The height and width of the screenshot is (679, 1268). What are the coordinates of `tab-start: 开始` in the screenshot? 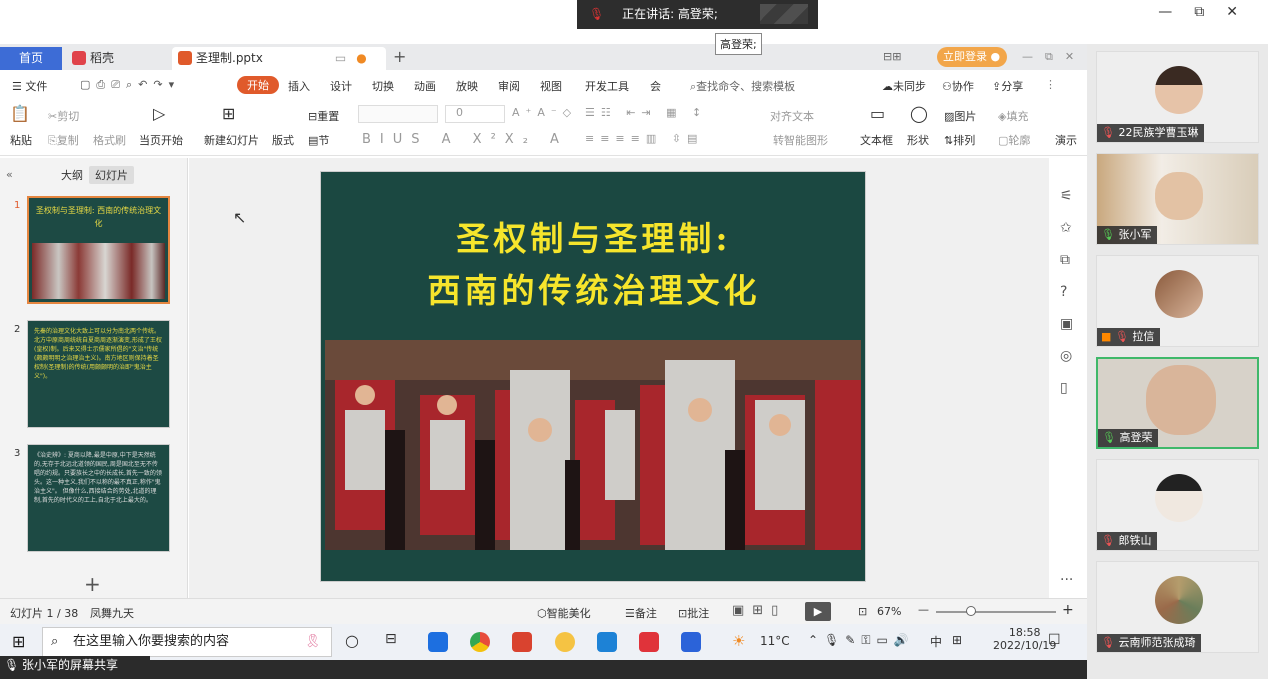 It's located at (258, 85).